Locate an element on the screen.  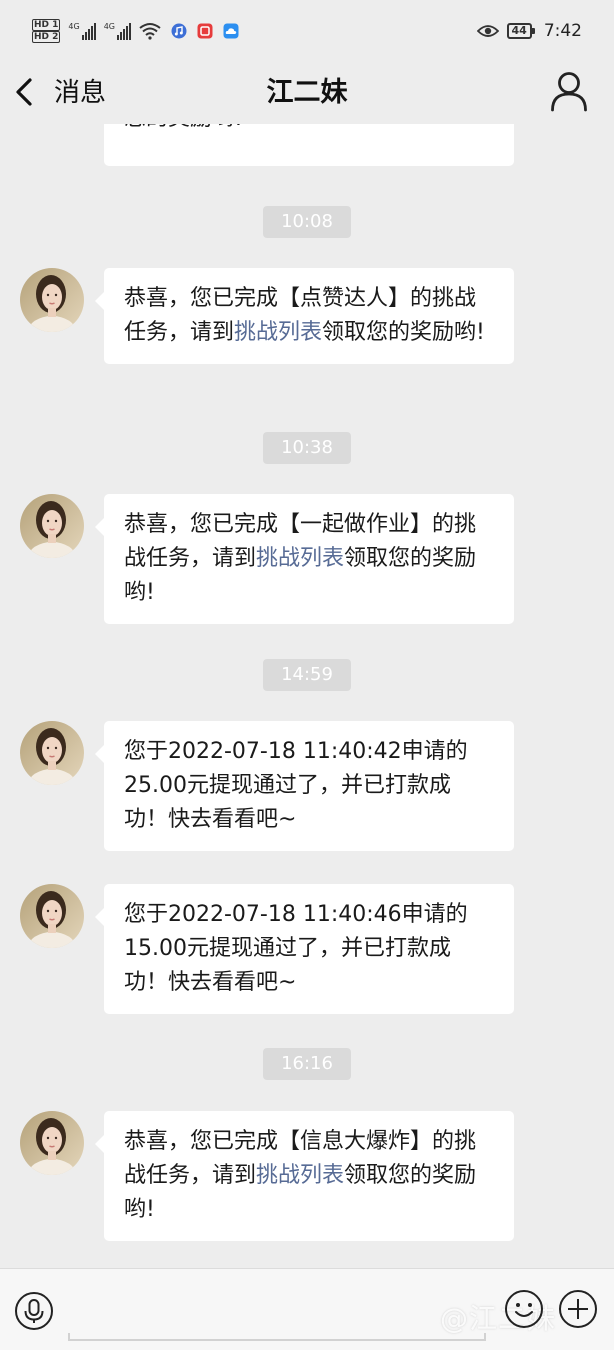
status-clock: 7:42 is located at coordinates (562, 31).